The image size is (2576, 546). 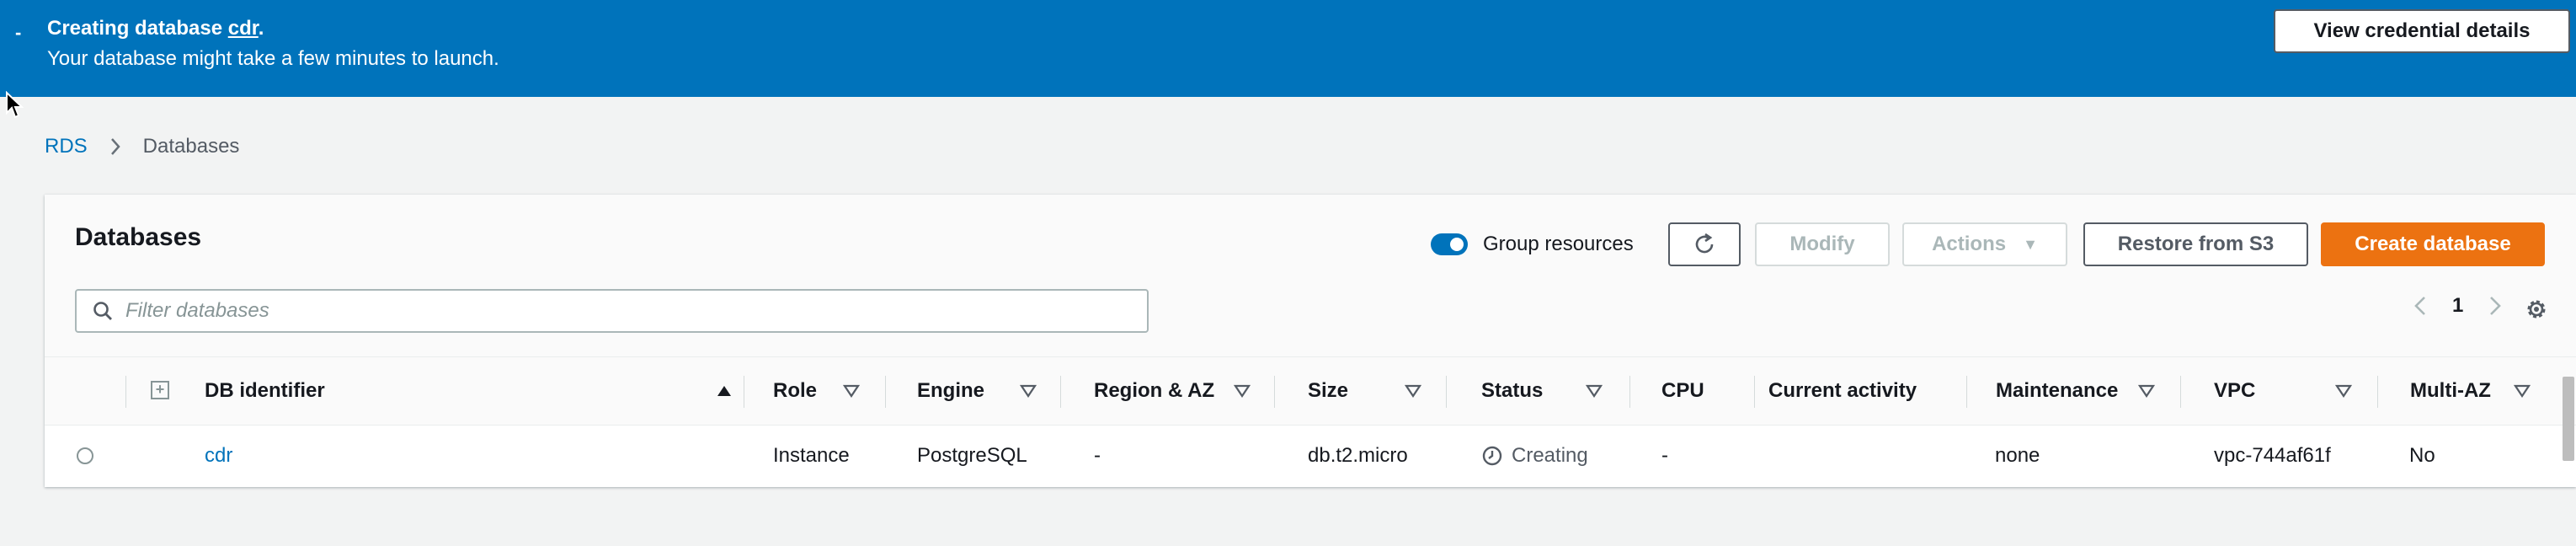 I want to click on next-page-icon, so click(x=2495, y=306).